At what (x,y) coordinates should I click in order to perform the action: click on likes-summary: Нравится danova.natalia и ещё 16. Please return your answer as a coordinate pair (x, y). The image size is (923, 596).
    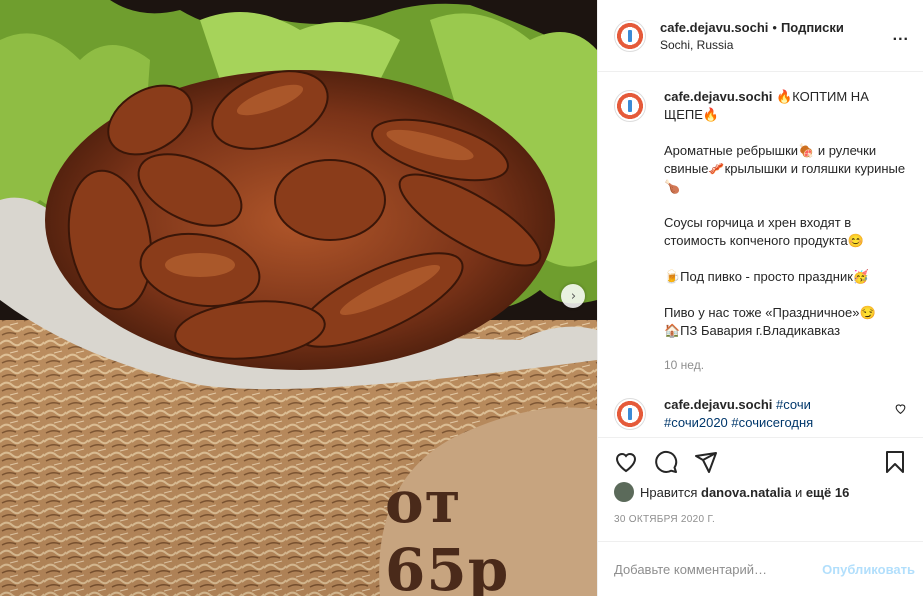
    Looking at the image, I should click on (760, 492).